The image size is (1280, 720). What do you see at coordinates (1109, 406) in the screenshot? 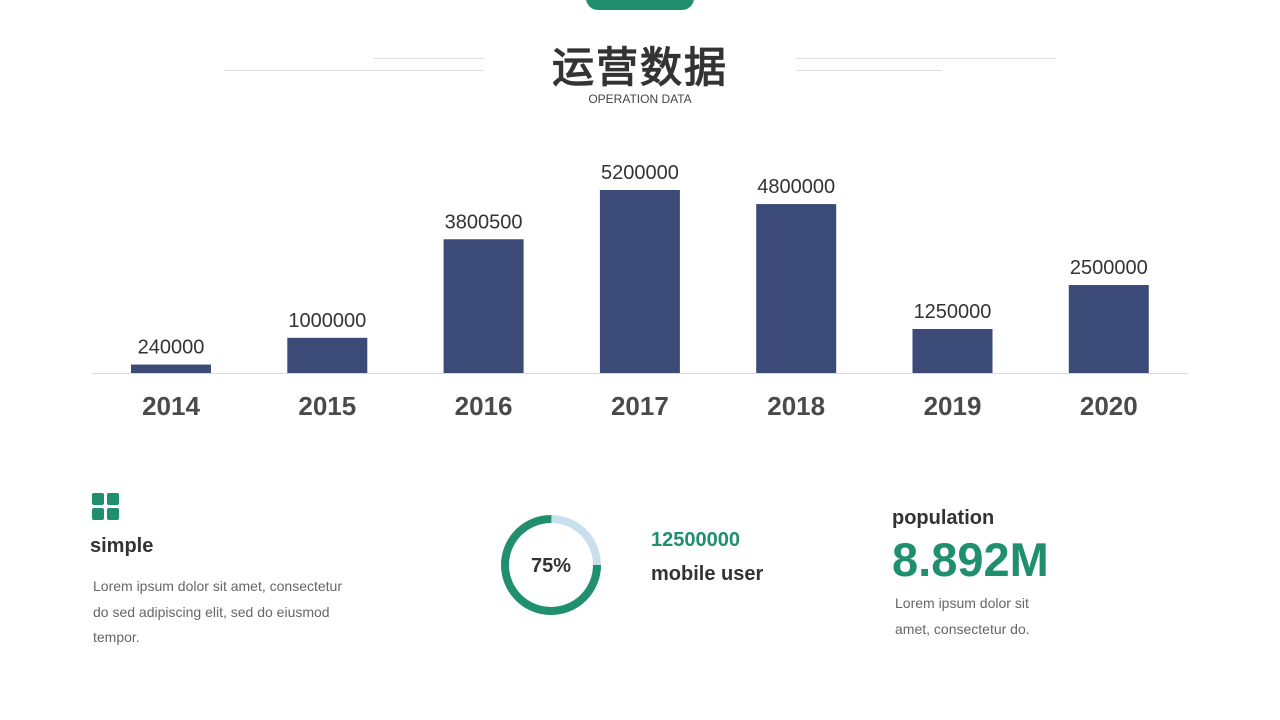
I see `x-tick-2020: 2020` at bounding box center [1109, 406].